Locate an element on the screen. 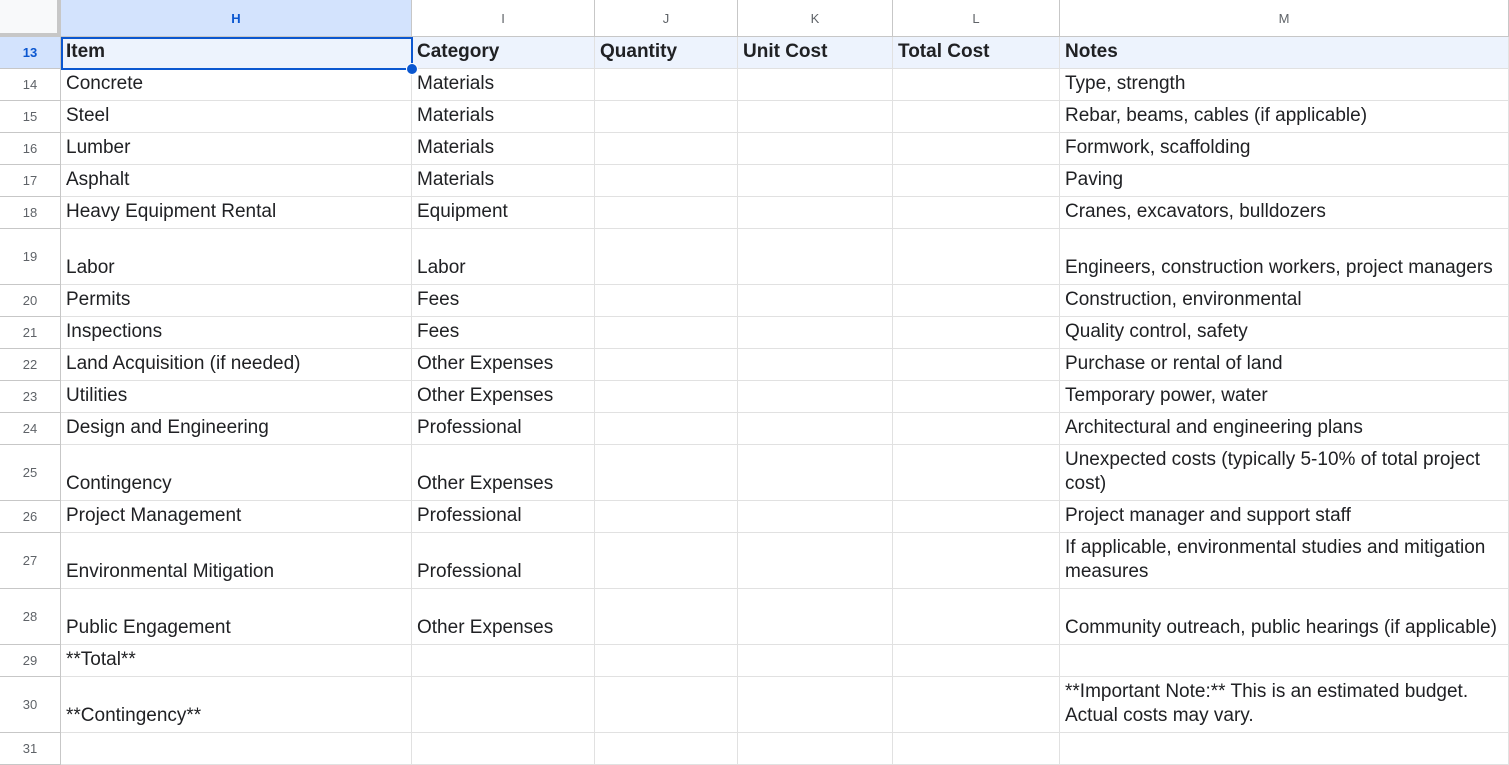 The height and width of the screenshot is (765, 1509). row-header-29: 29 is located at coordinates (30, 661).